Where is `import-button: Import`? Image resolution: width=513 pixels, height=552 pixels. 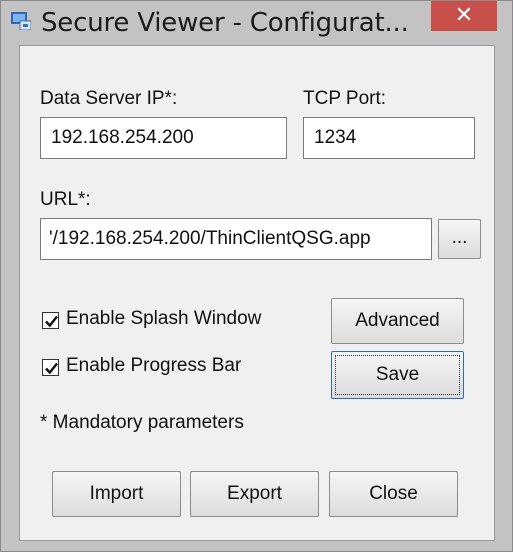
import-button: Import is located at coordinates (116, 494).